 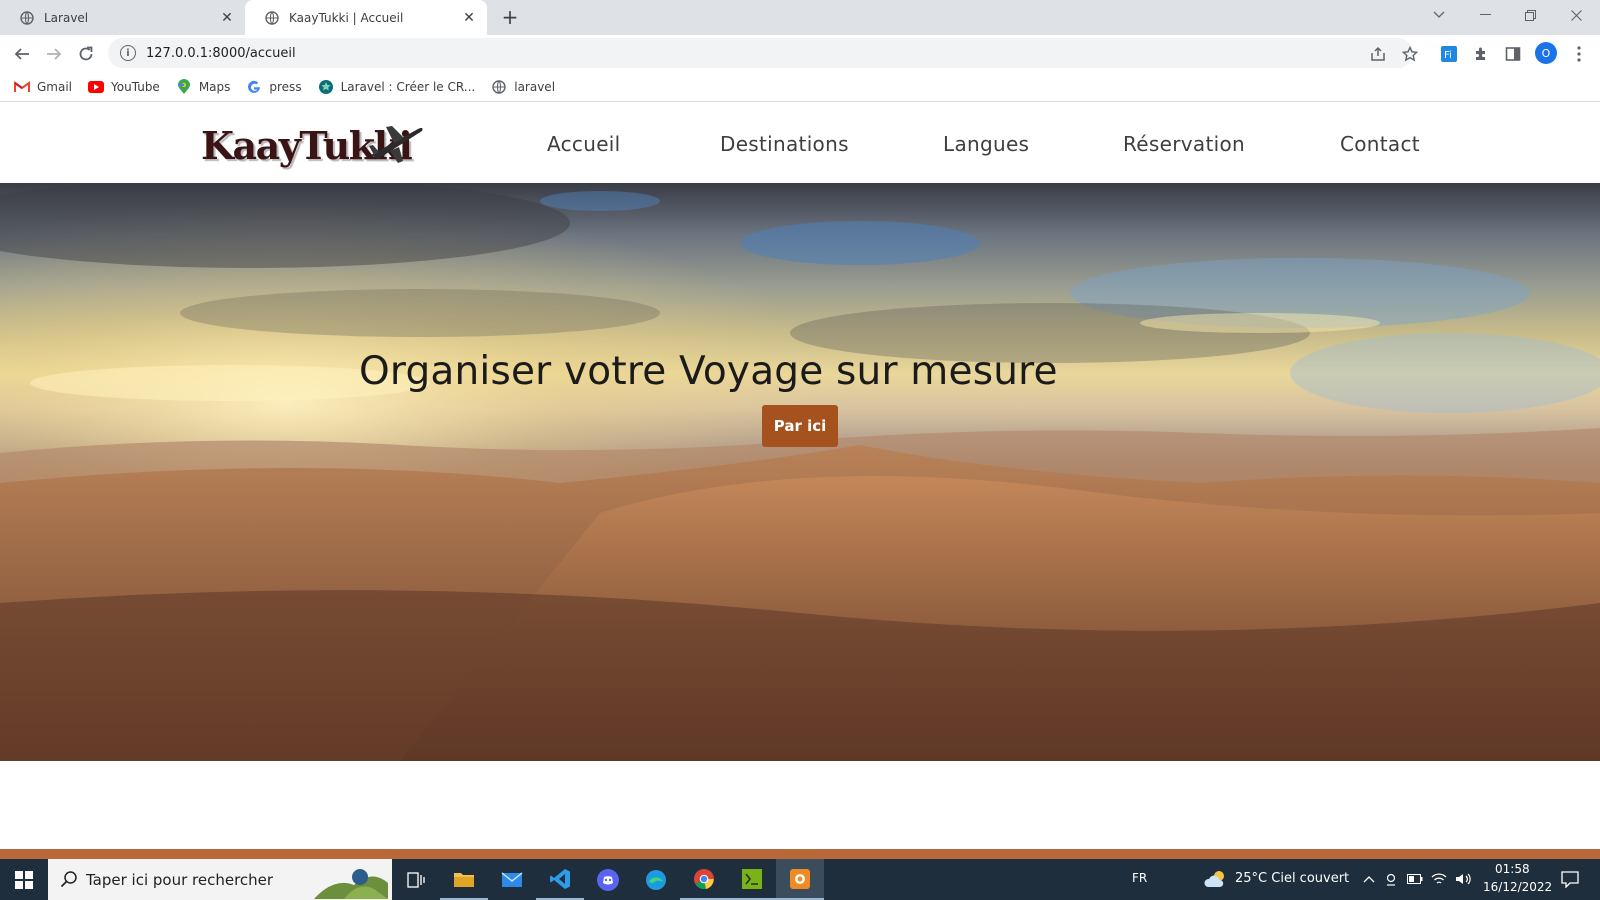 I want to click on google-icon, so click(x=254, y=87).